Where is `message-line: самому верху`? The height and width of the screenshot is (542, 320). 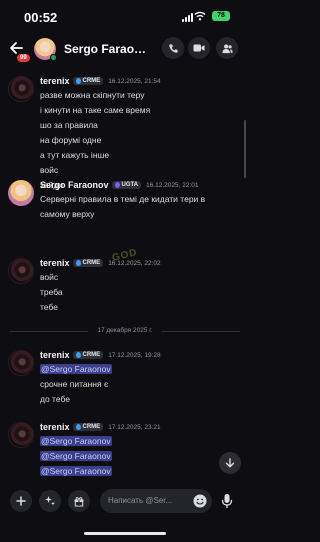 message-line: самому верху is located at coordinates (67, 214).